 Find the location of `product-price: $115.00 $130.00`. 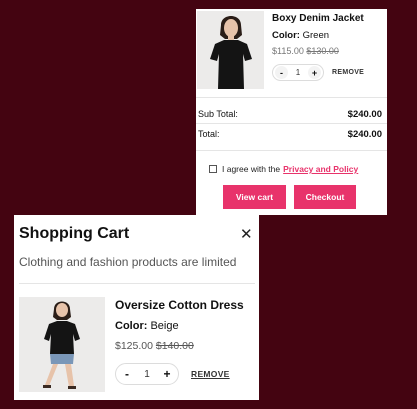

product-price: $115.00 $130.00 is located at coordinates (305, 51).